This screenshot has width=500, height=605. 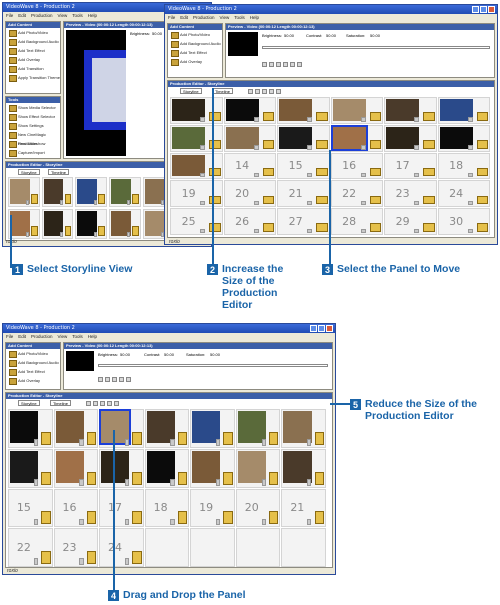 I want to click on storyline-slot: 26, so click(x=249, y=221).